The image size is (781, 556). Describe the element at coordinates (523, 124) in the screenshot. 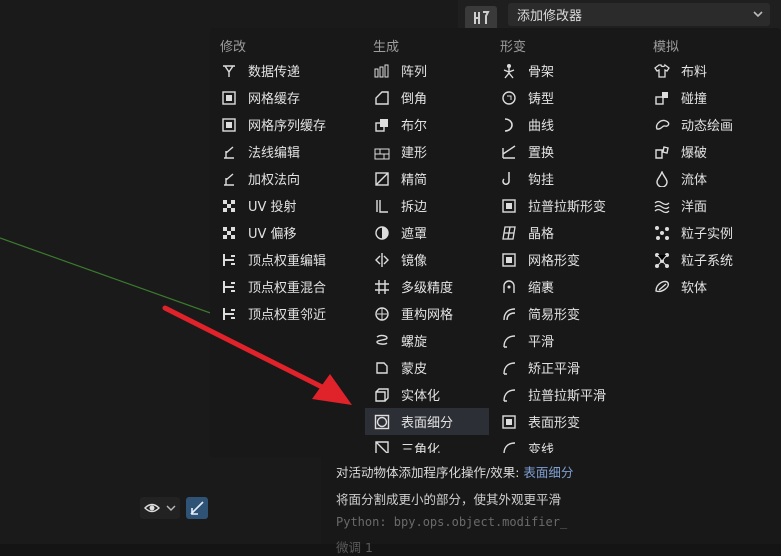

I see `menu-item-curve: 曲线` at that location.